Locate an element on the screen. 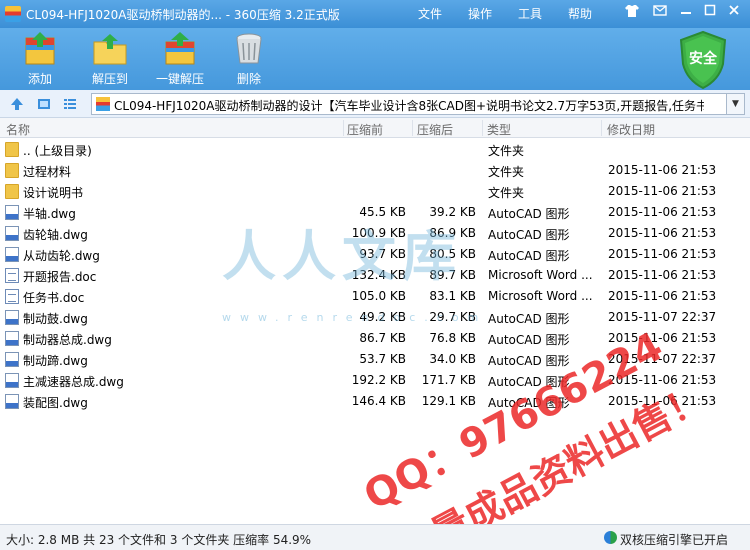  file-name: 制动蹄.dwg is located at coordinates (55, 361).